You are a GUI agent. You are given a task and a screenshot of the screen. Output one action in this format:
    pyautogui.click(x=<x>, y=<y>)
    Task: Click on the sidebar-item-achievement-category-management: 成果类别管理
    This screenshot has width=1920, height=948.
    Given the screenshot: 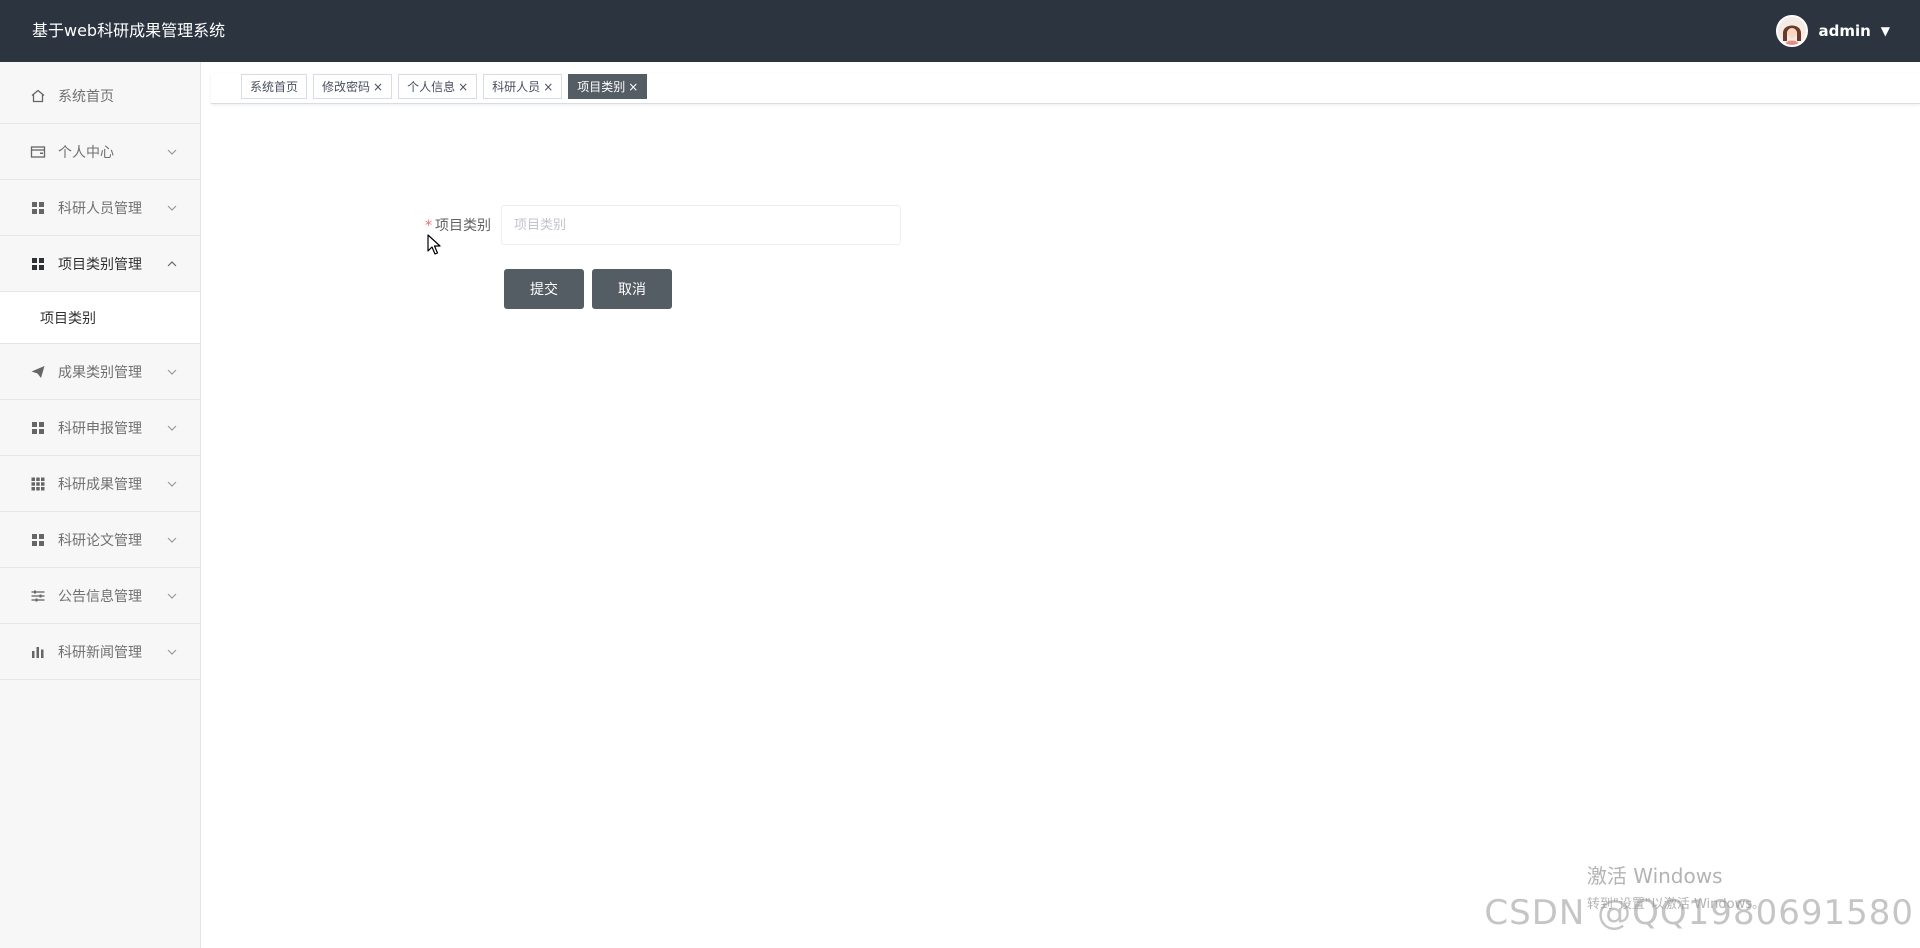 What is the action you would take?
    pyautogui.click(x=100, y=372)
    